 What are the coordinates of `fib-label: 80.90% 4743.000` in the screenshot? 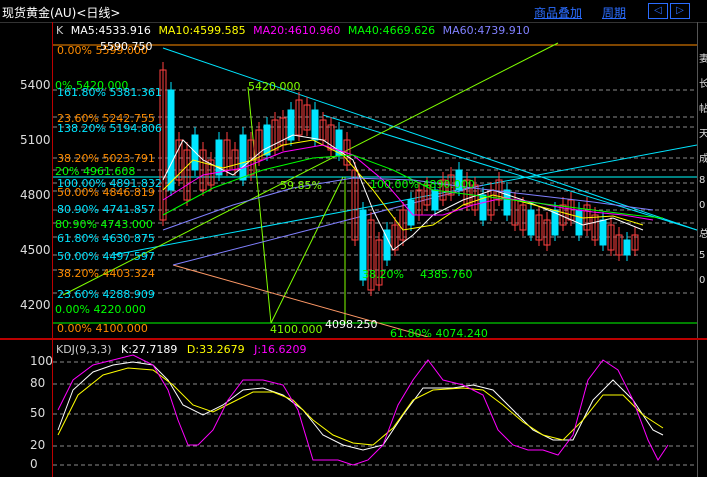 It's located at (104, 224).